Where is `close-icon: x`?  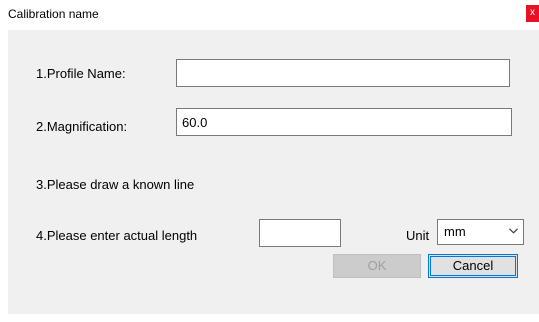
close-icon: x is located at coordinates (532, 12).